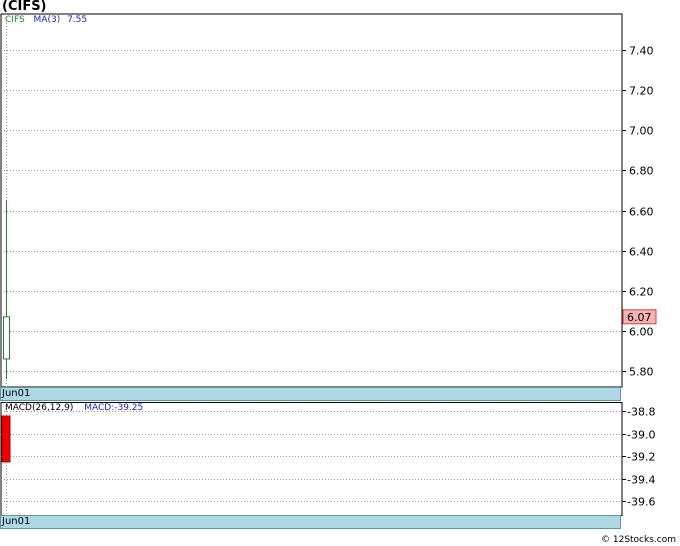 This screenshot has width=680, height=546. I want to click on macd-date-bar: Jun01, so click(310, 522).